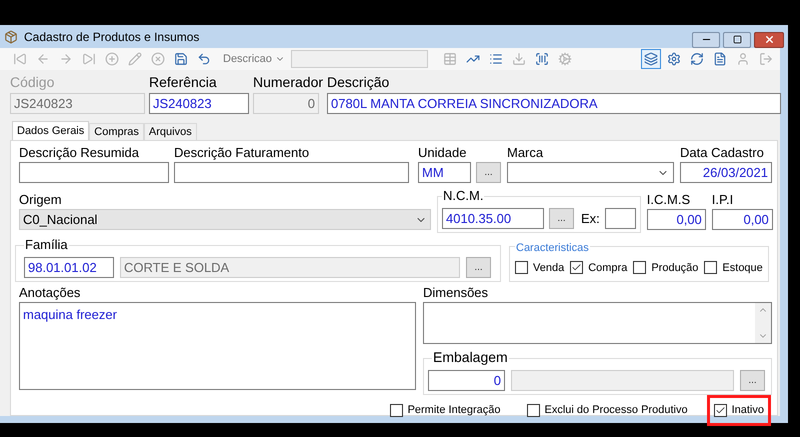 Image resolution: width=800 pixels, height=437 pixels. What do you see at coordinates (444, 172) in the screenshot?
I see `input-field: MM` at bounding box center [444, 172].